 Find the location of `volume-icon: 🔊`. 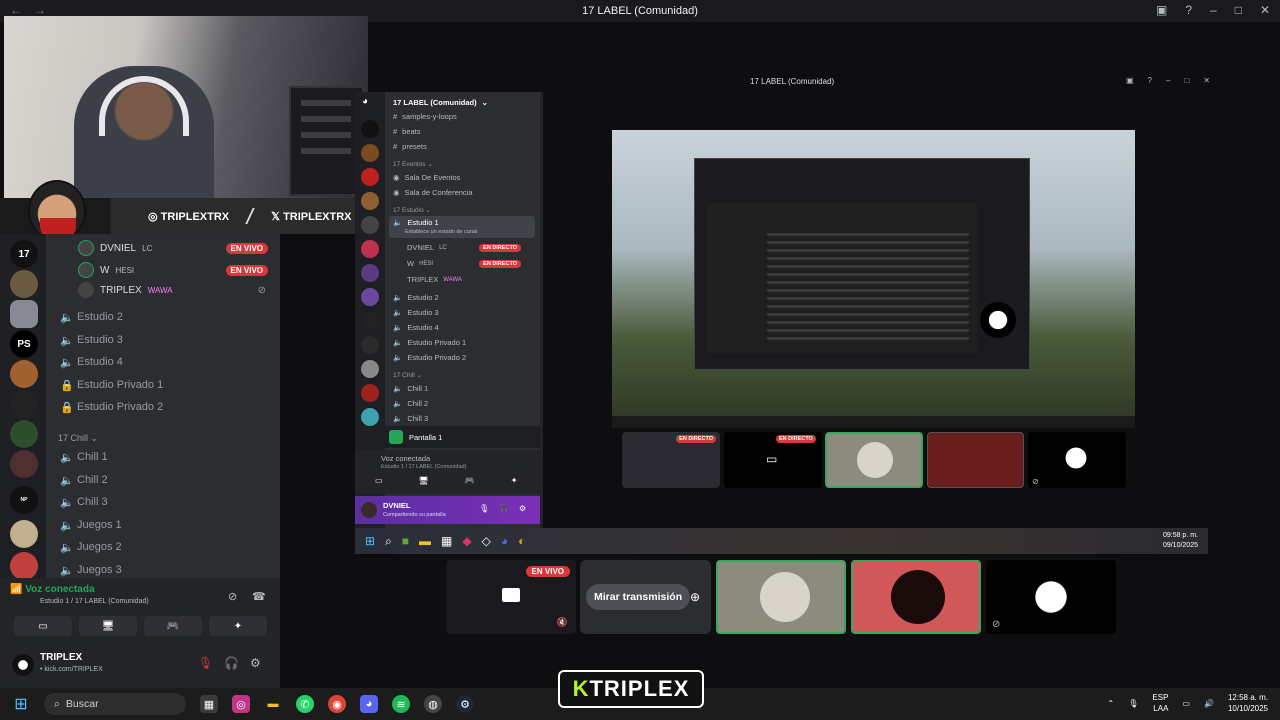

volume-icon: 🔊 is located at coordinates (1209, 703).